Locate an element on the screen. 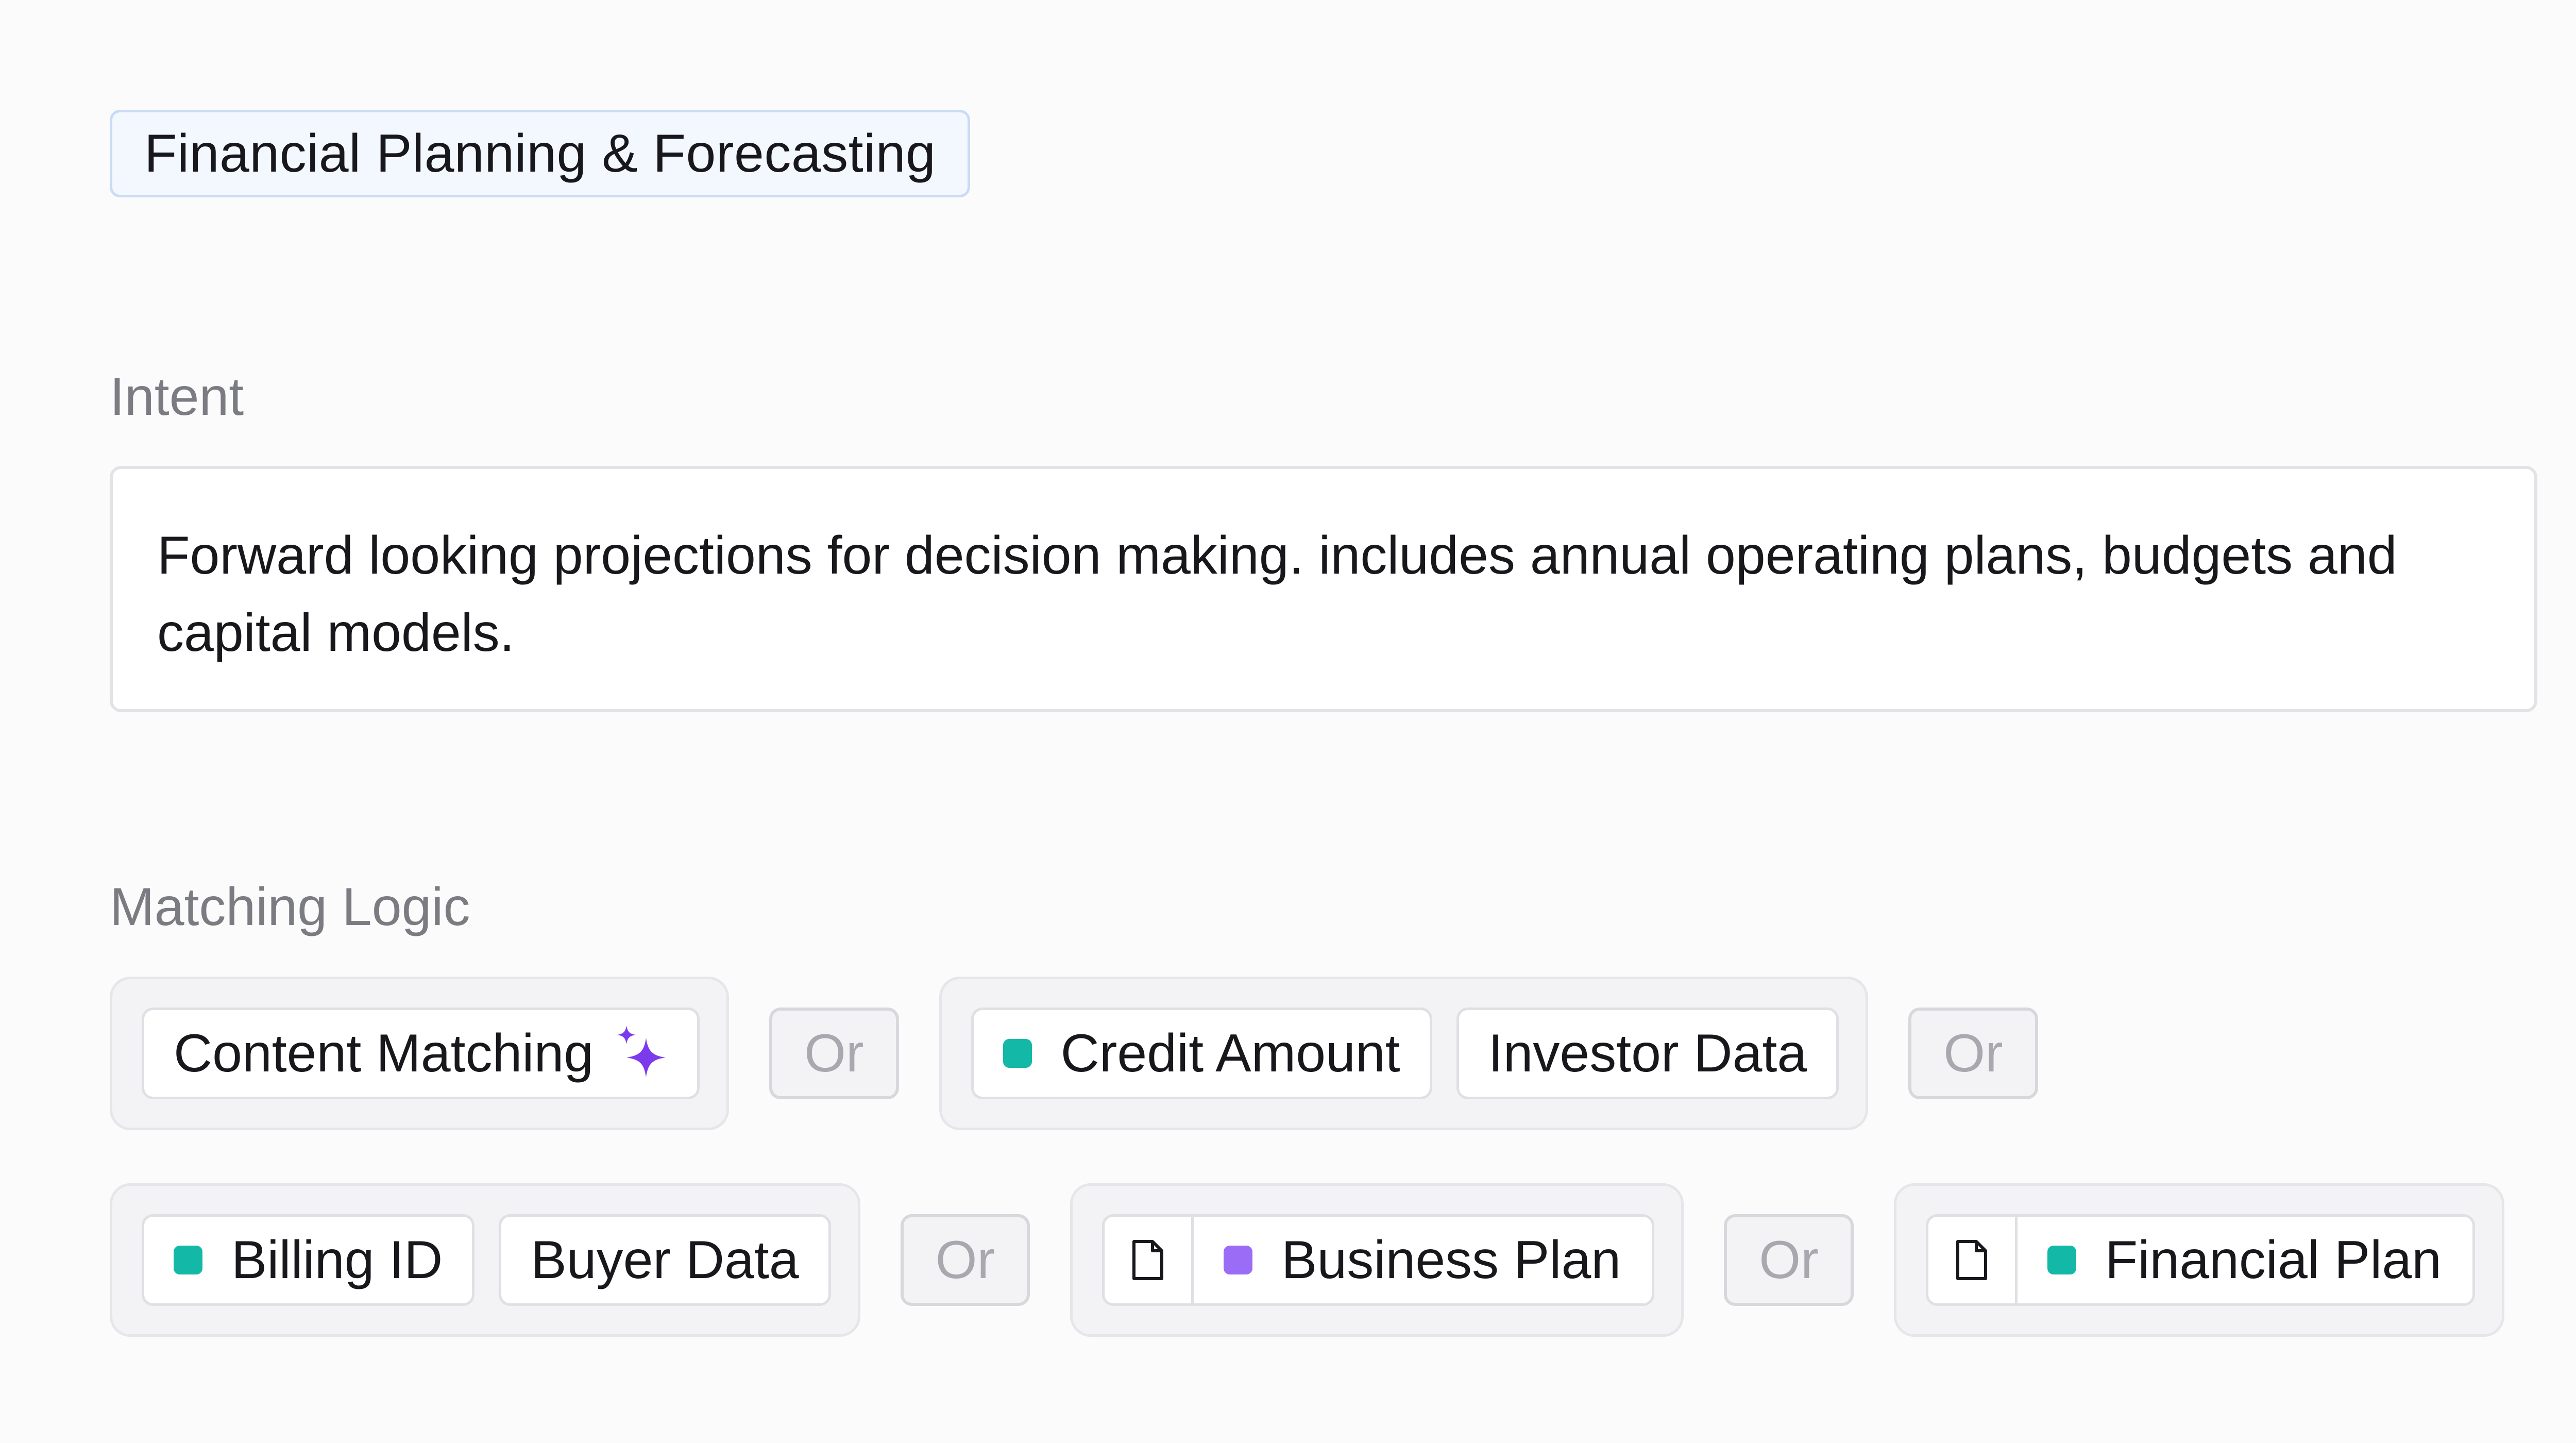 This screenshot has height=1443, width=2576. rule-group-billing-buyer: Billing ID Buyer Data is located at coordinates (485, 1260).